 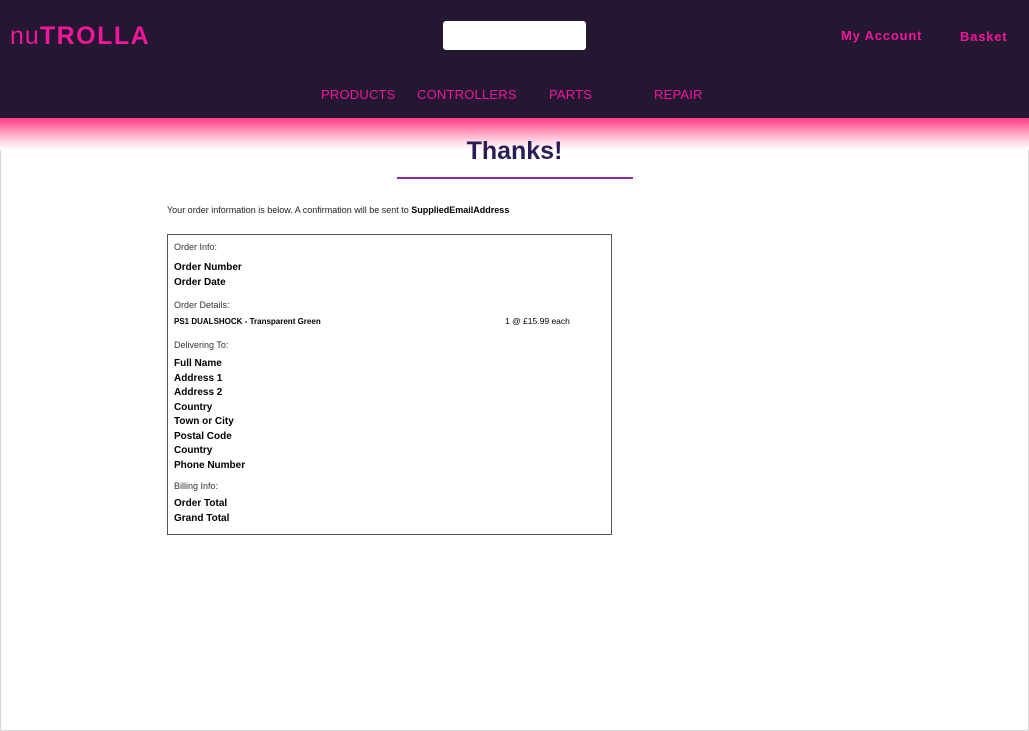 What do you see at coordinates (514, 151) in the screenshot?
I see `page-title: Thanks!` at bounding box center [514, 151].